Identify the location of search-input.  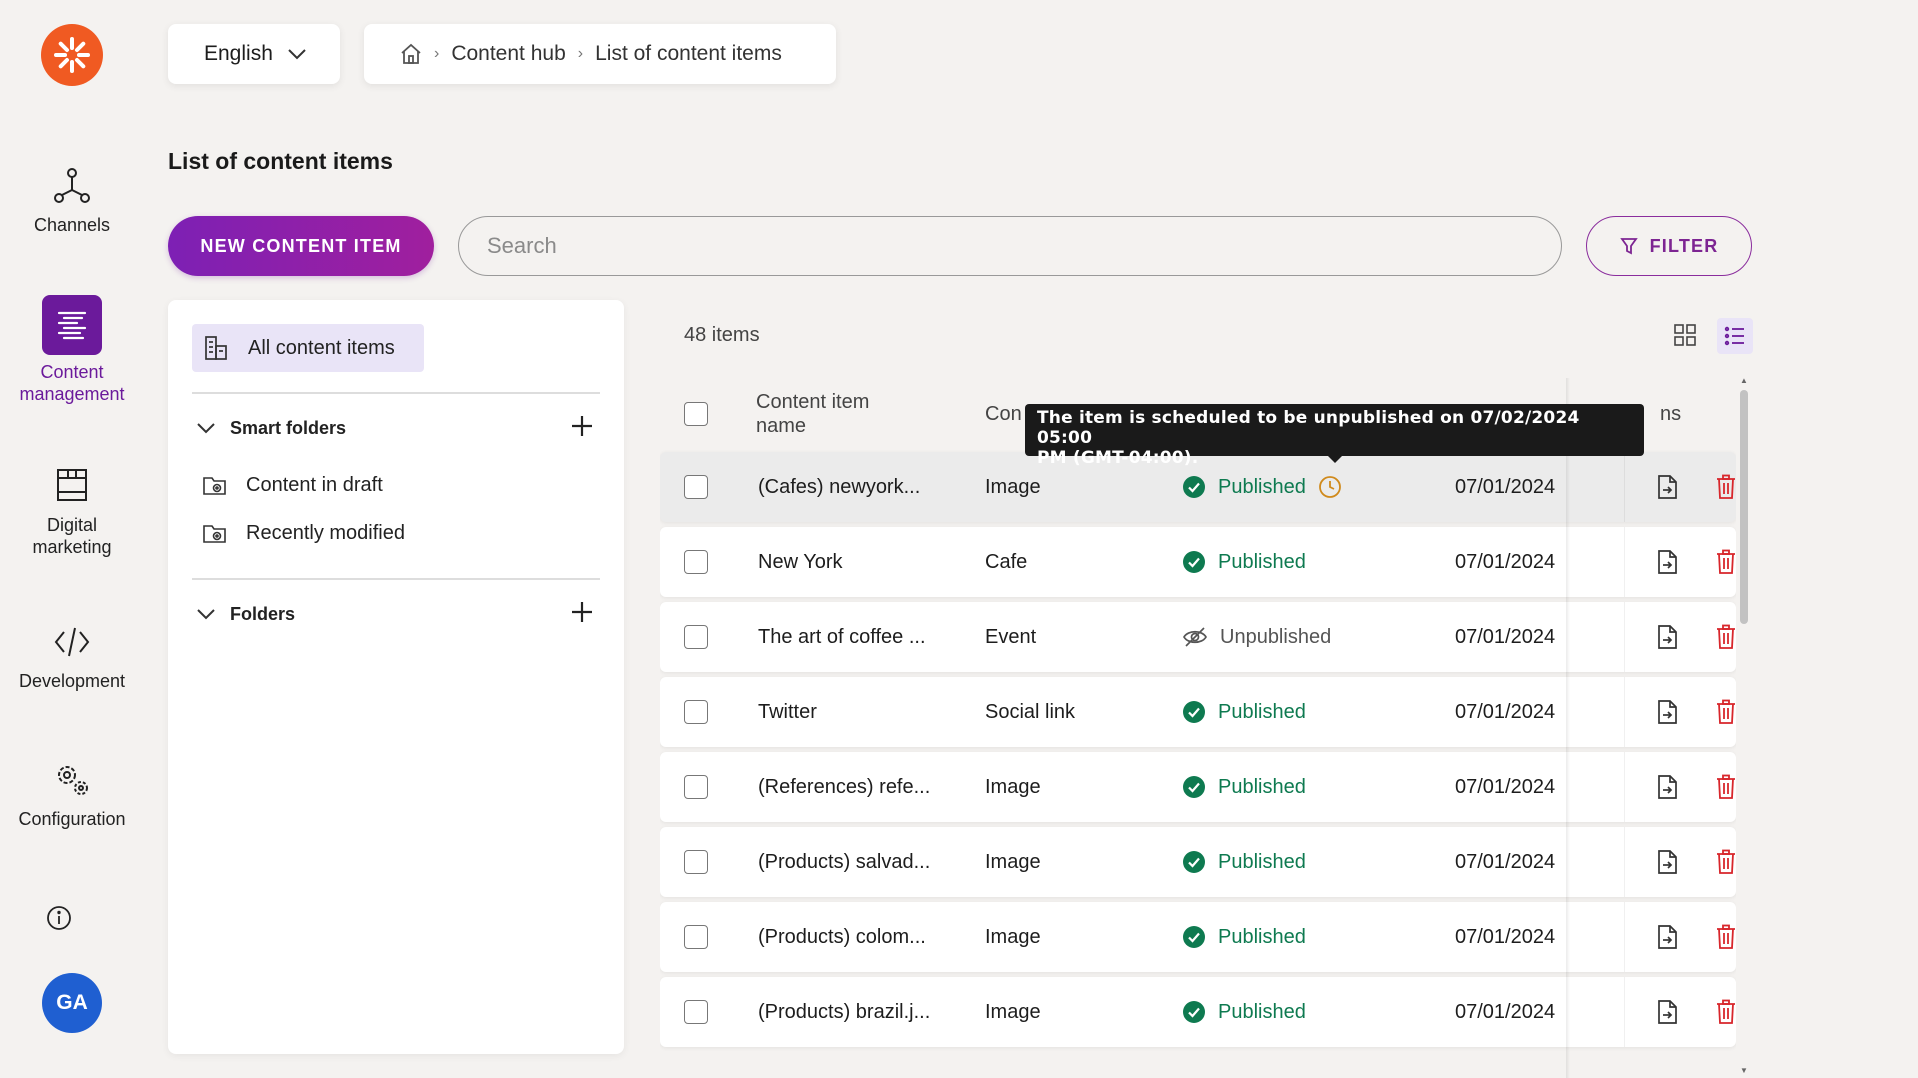
(1010, 246).